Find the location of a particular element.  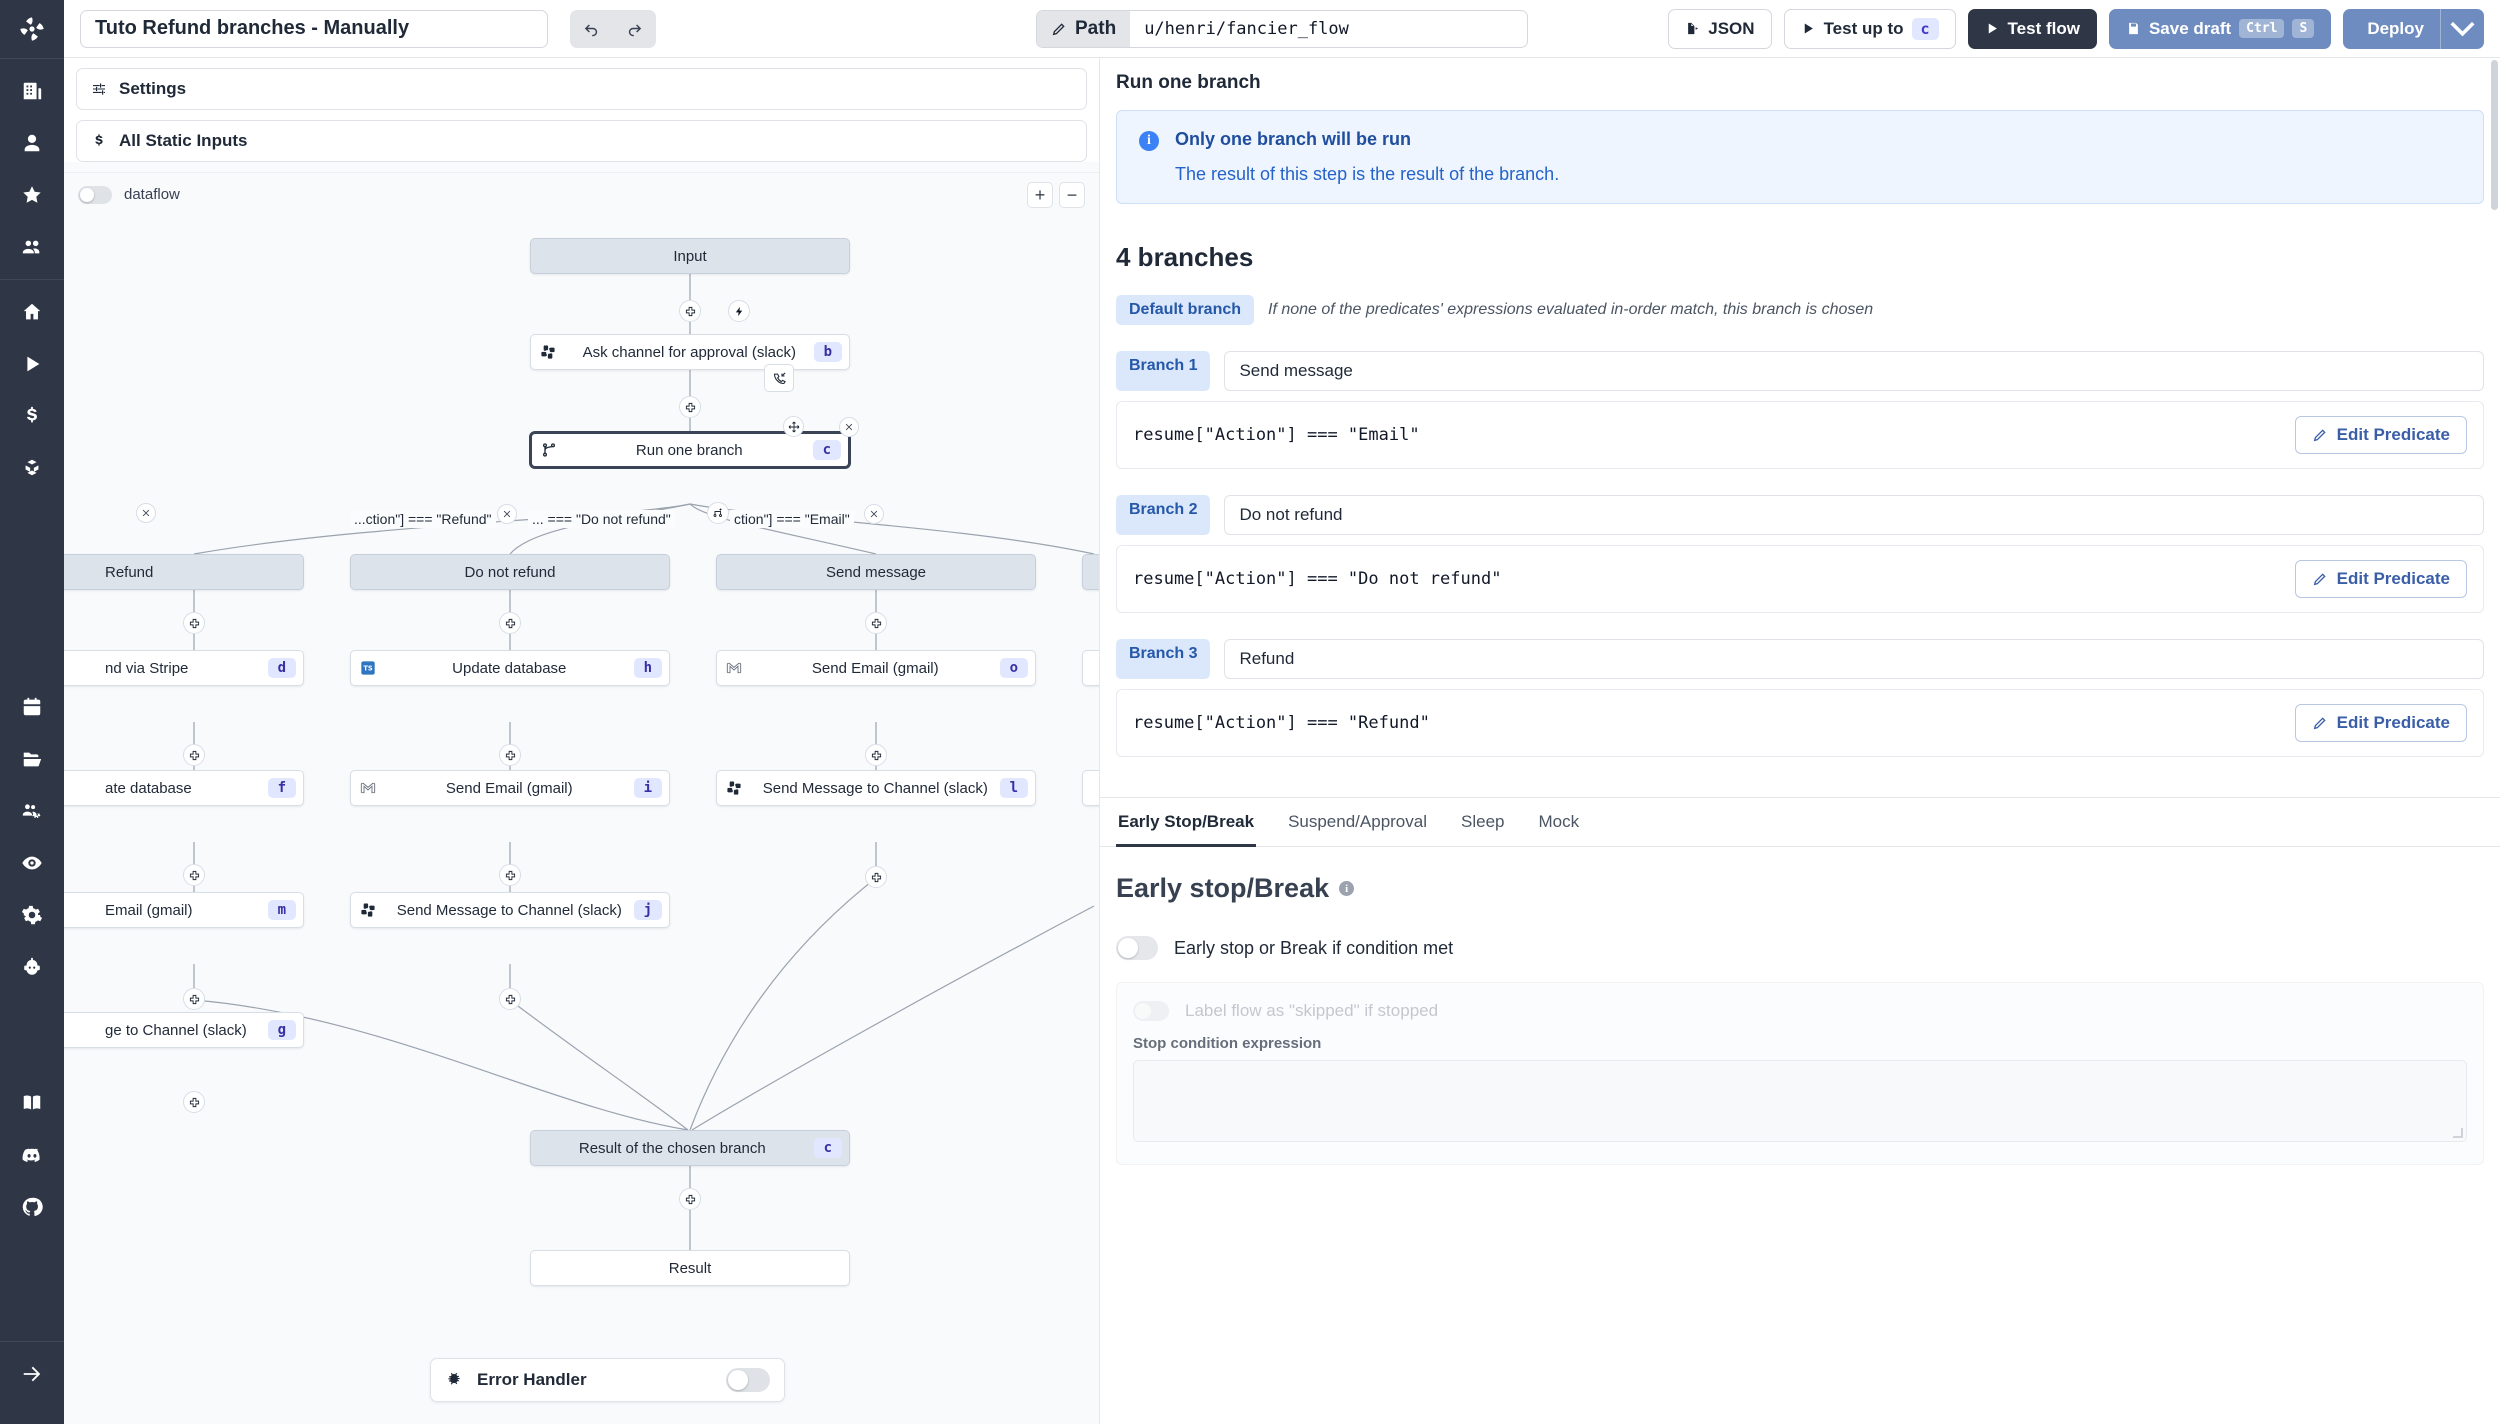

sidebar-item-home is located at coordinates (32, 312).